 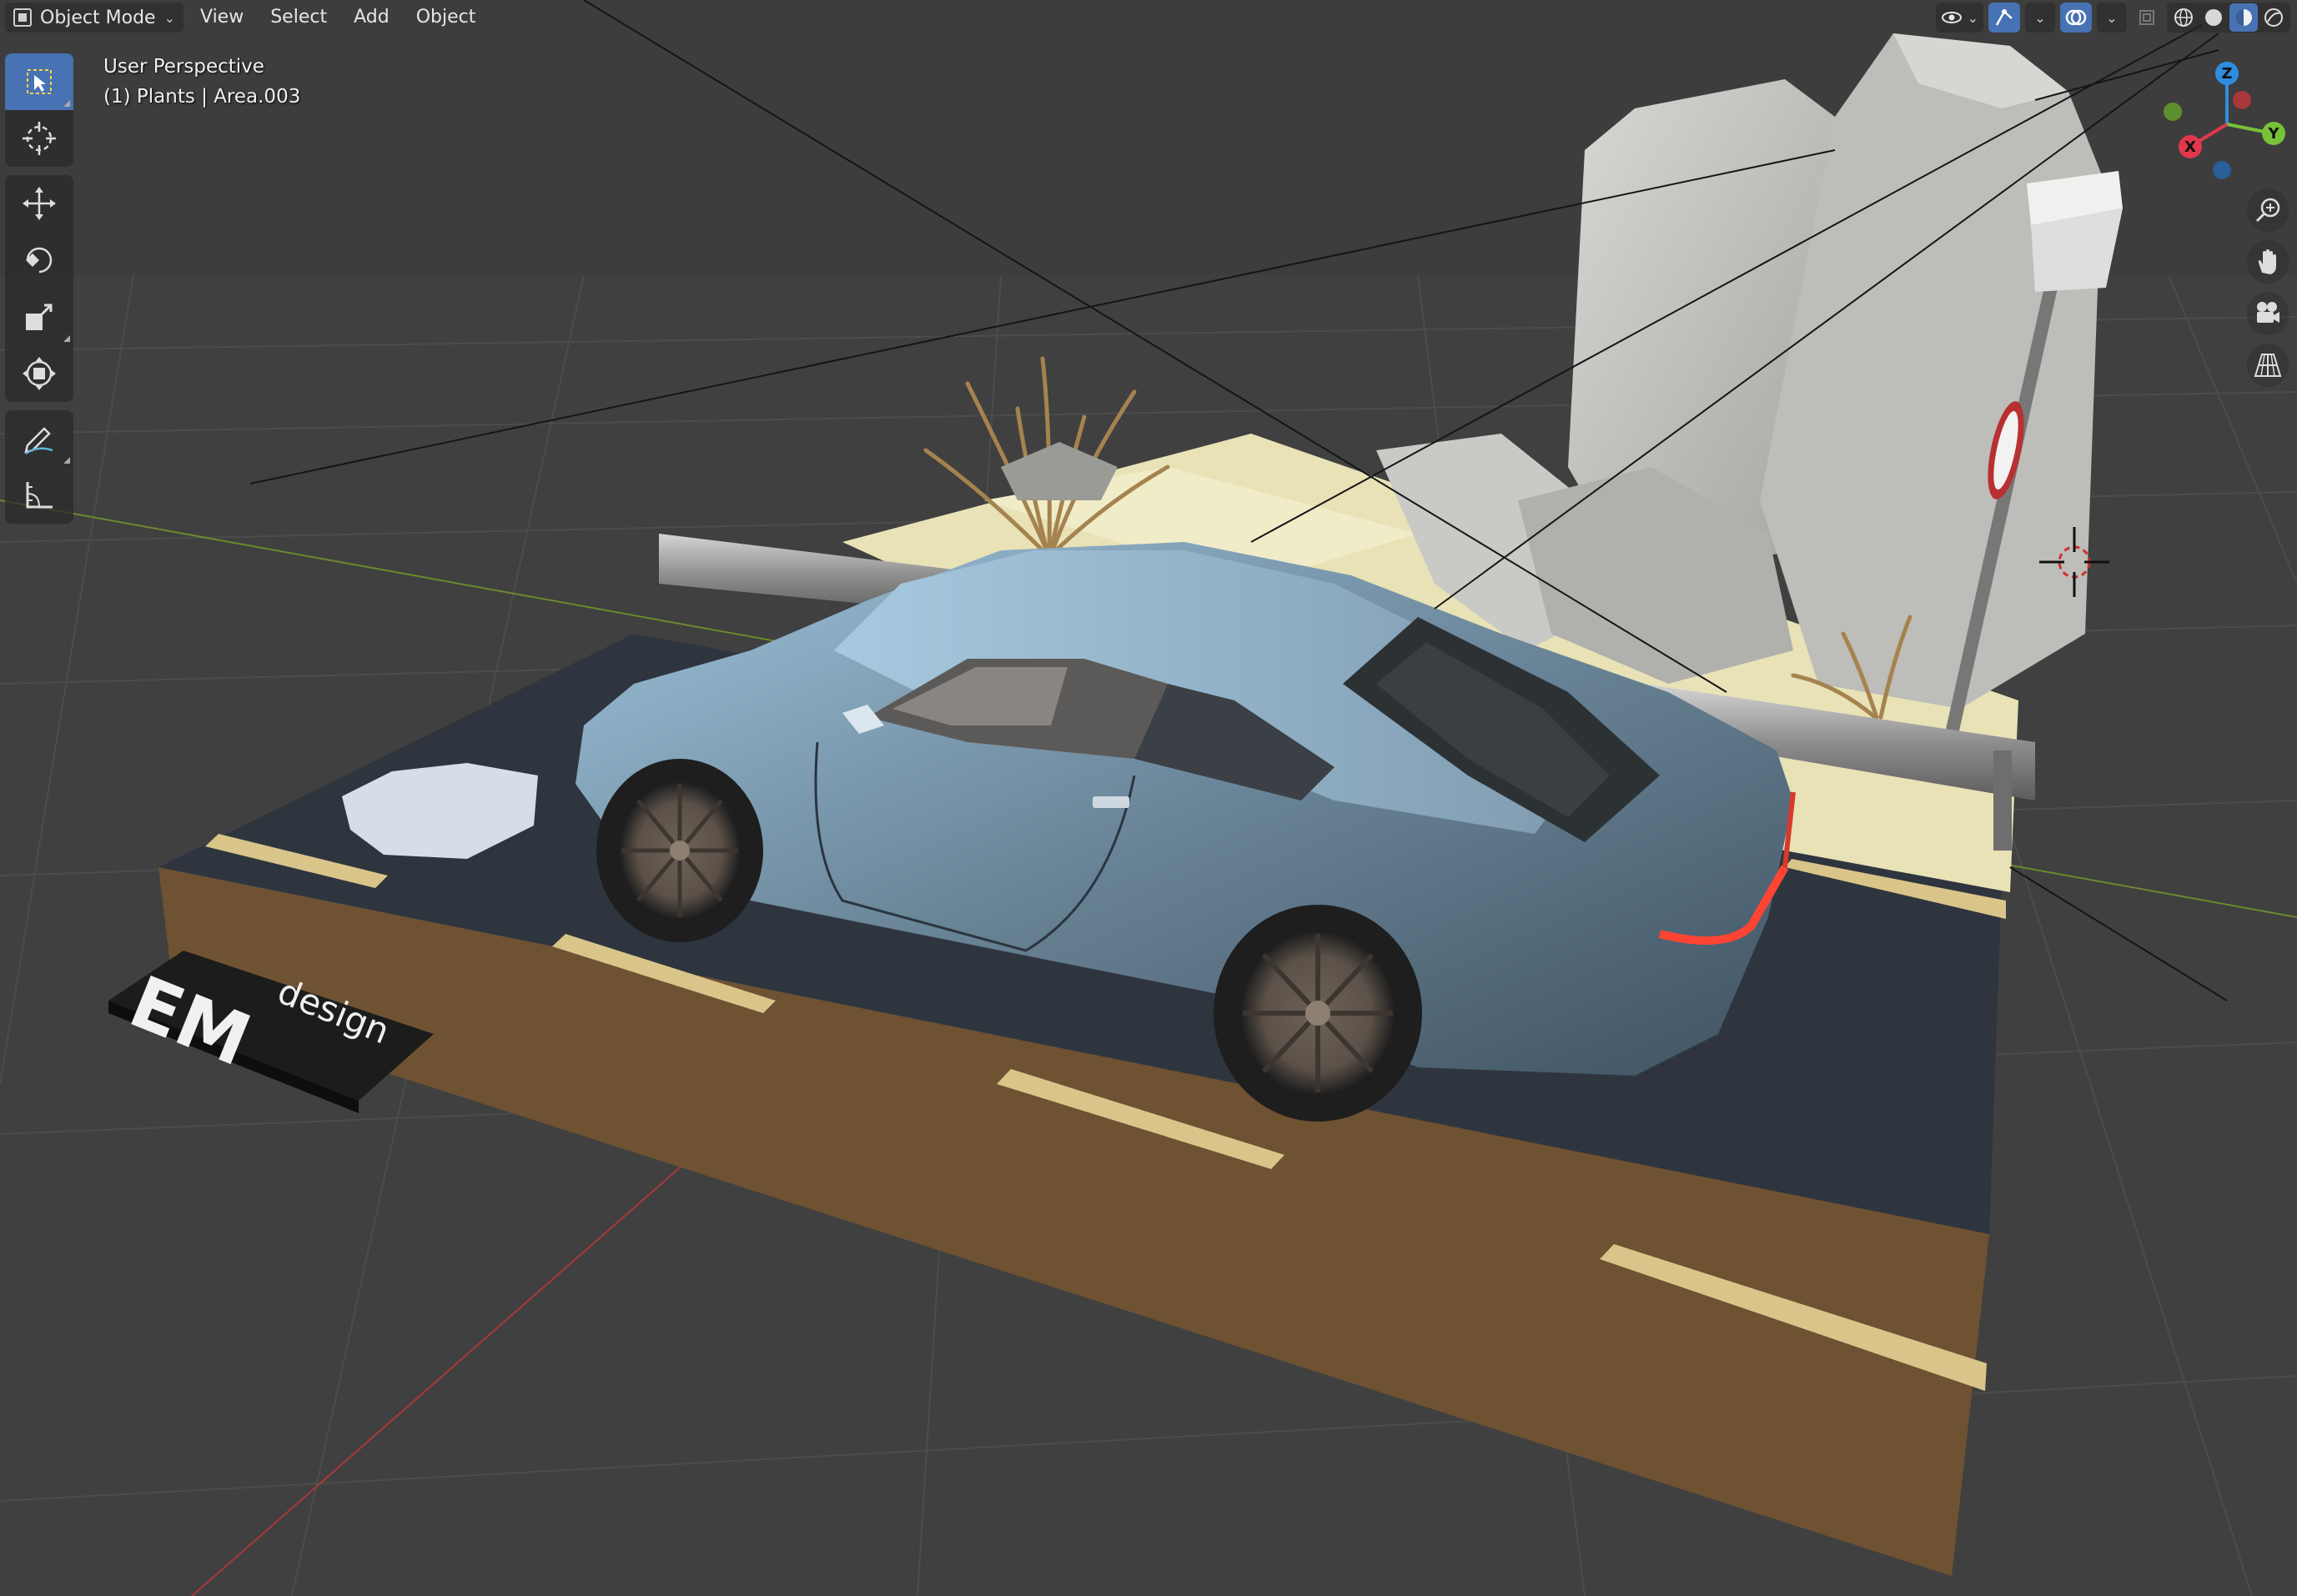 I want to click on transform-tool, so click(x=39, y=373).